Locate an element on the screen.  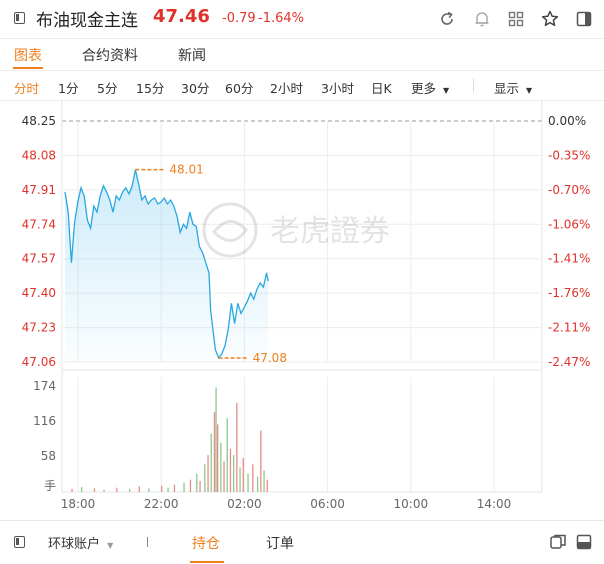
y-axis-percent-label: -0.70% is located at coordinates (569, 190).